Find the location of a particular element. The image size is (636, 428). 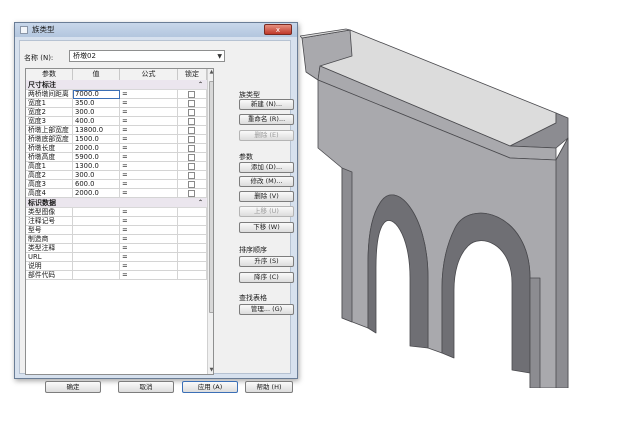

ok-button: 确定 is located at coordinates (73, 387).